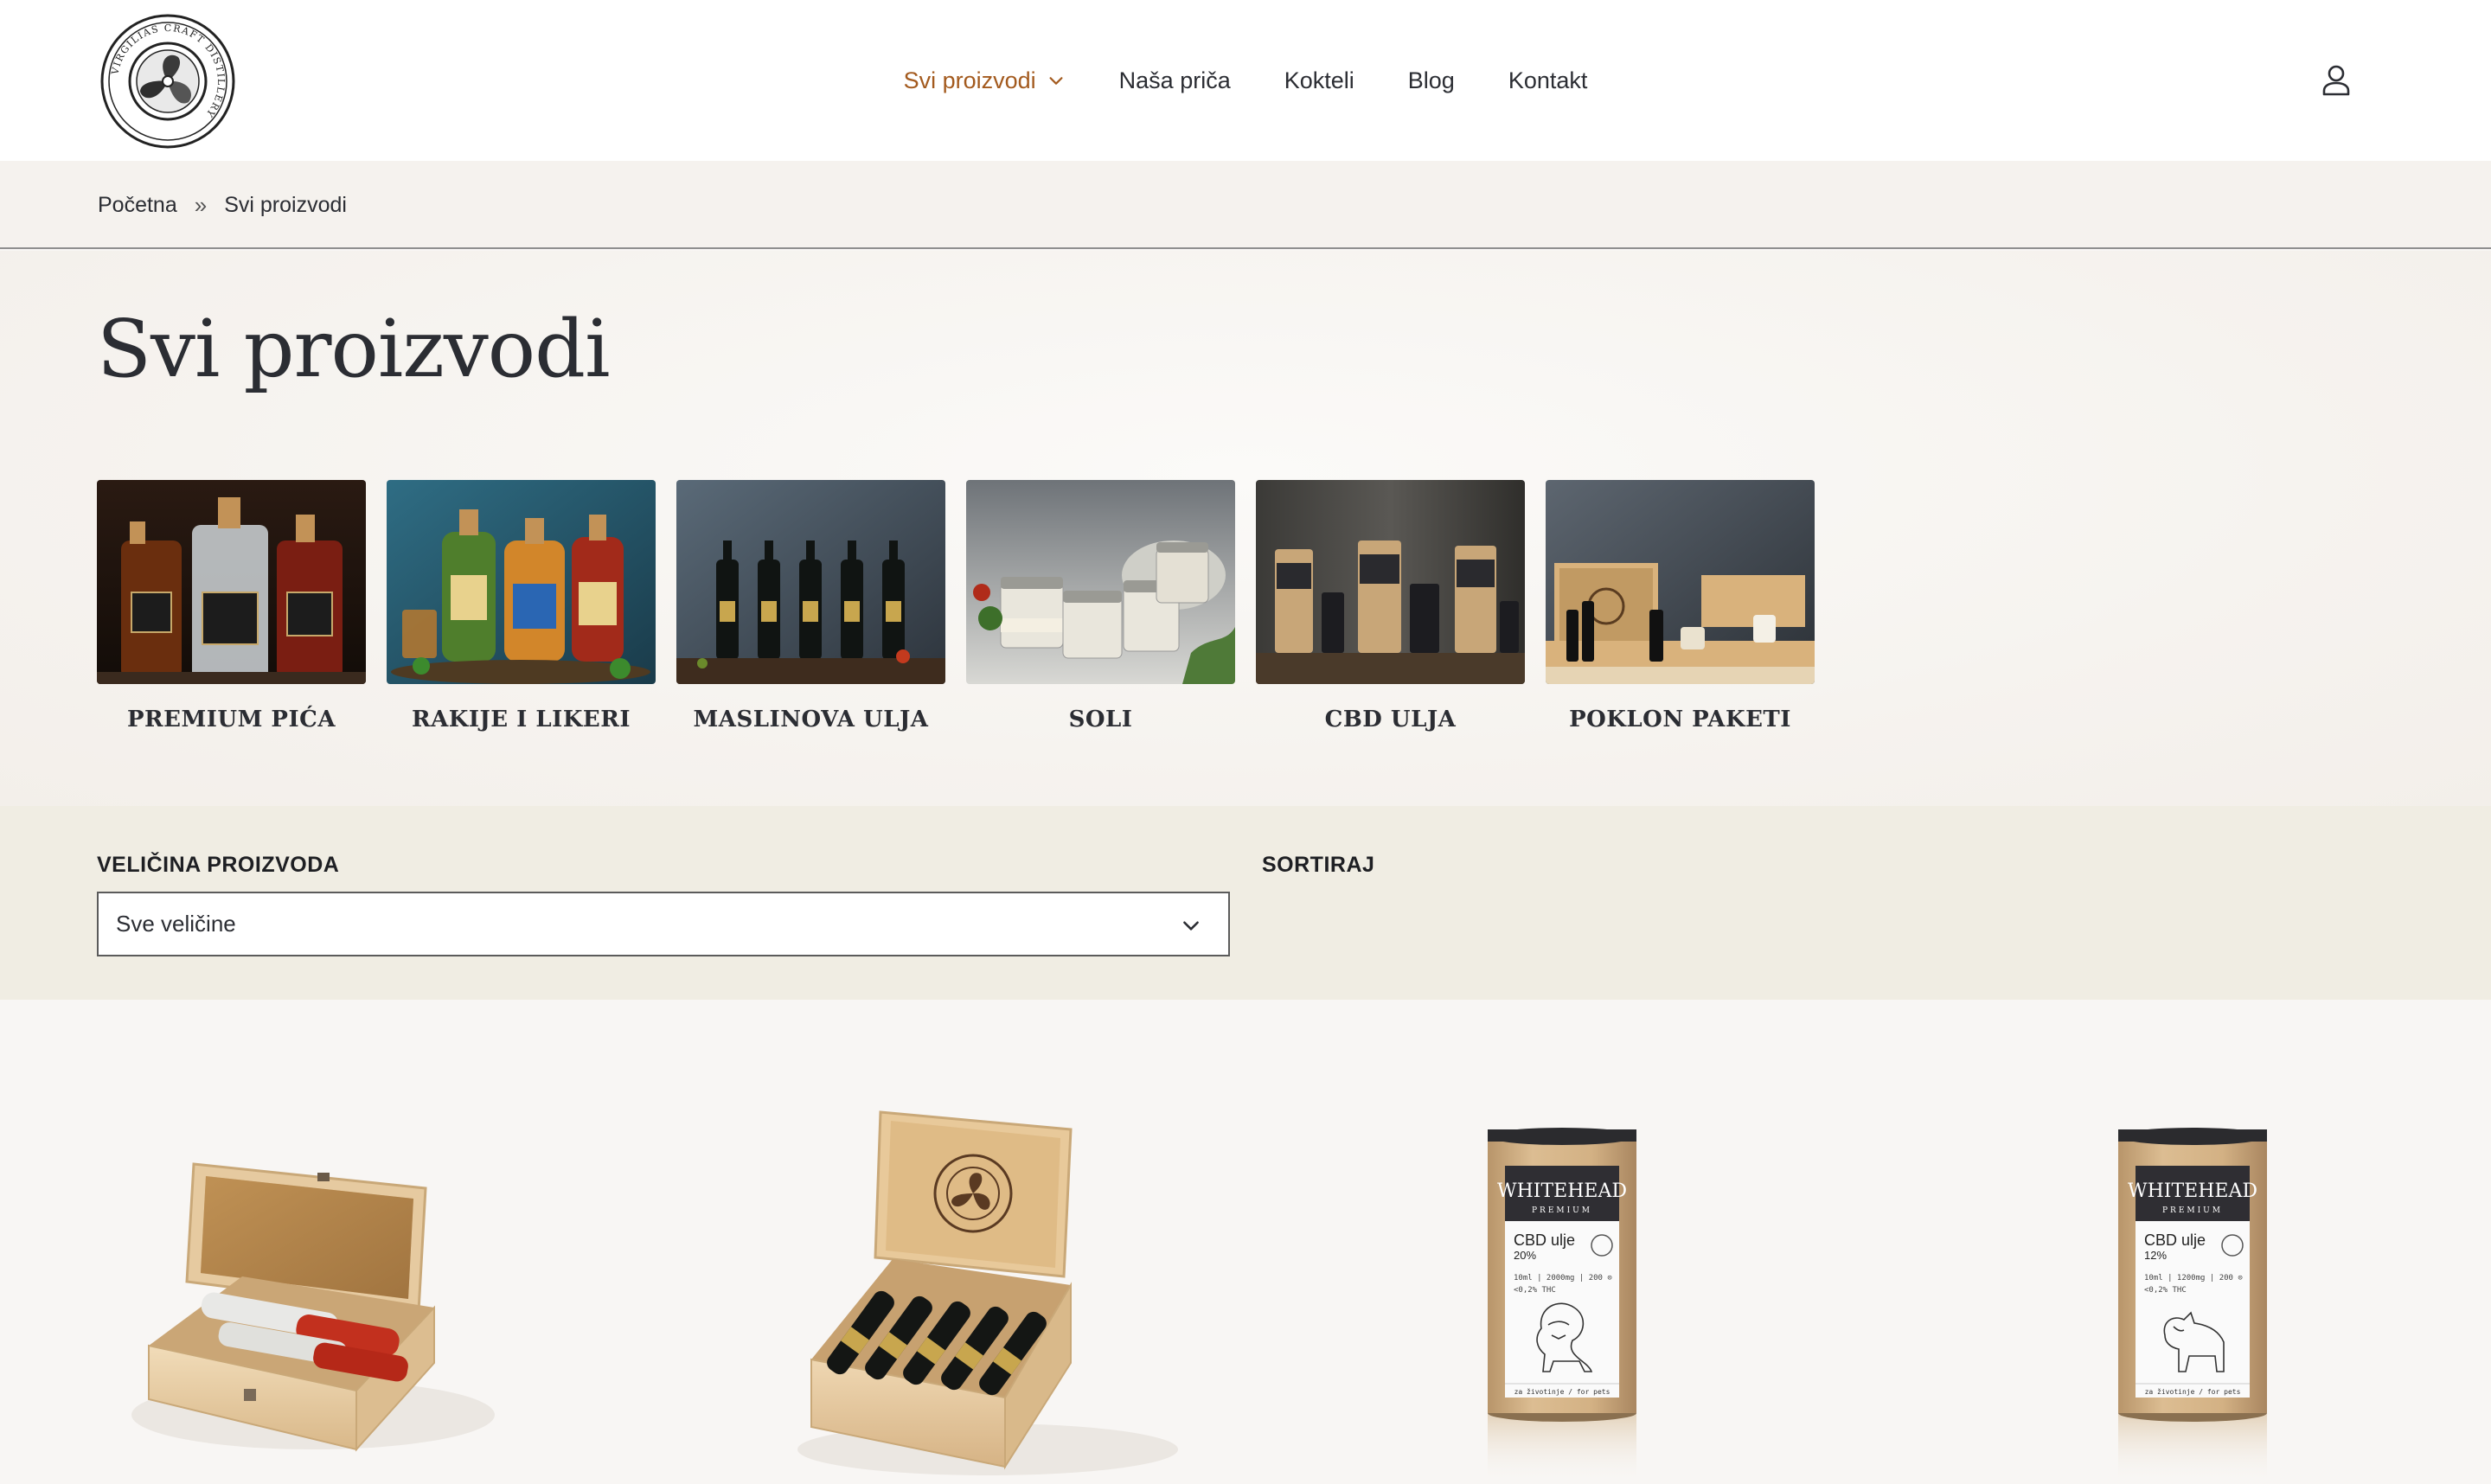 The width and height of the screenshot is (2491, 1484). Describe the element at coordinates (222, 205) in the screenshot. I see `breadcrumb: Početna » Svi proizvodi` at that location.